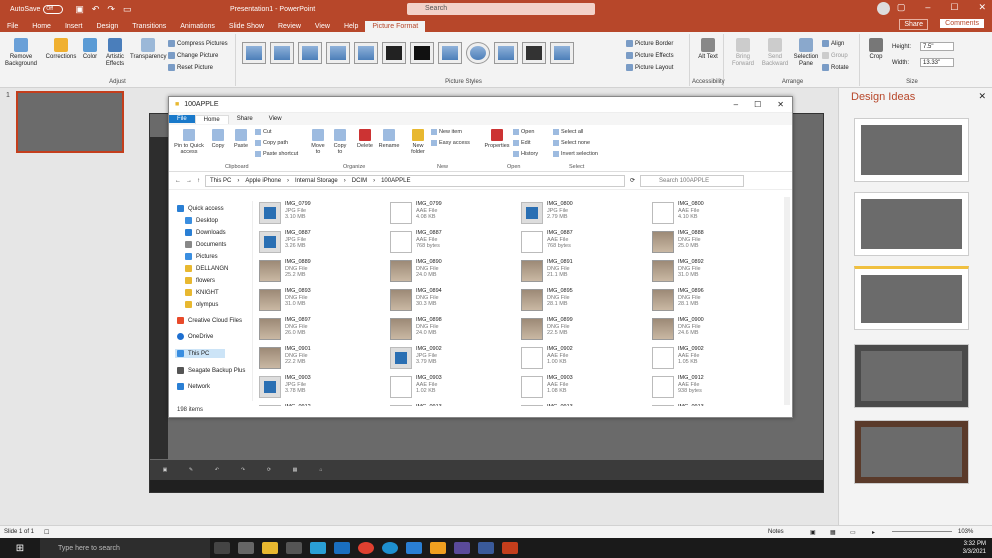  What do you see at coordinates (390, 548) in the screenshot?
I see `edge-icon` at bounding box center [390, 548].